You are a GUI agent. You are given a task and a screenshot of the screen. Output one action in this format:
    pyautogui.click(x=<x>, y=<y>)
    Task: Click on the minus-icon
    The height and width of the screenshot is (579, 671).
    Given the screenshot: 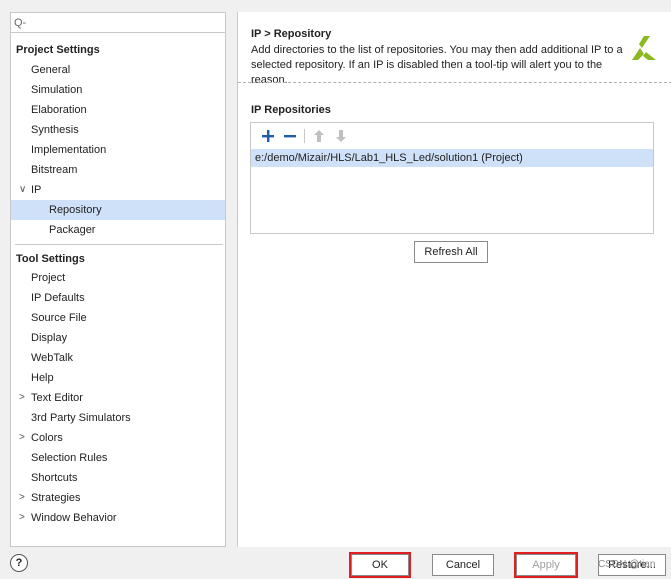 What is the action you would take?
    pyautogui.click(x=290, y=136)
    